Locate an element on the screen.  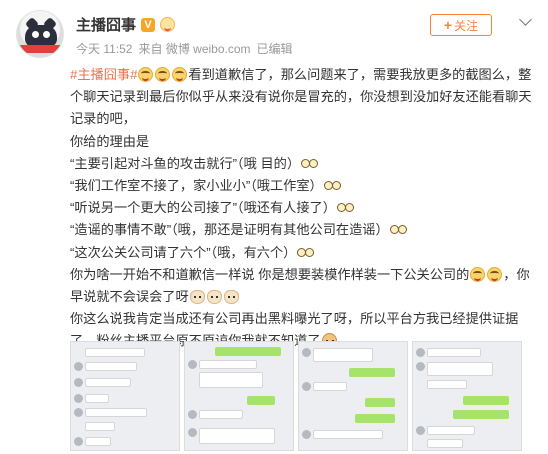
username-link: 主播囧事 is located at coordinates (106, 24).